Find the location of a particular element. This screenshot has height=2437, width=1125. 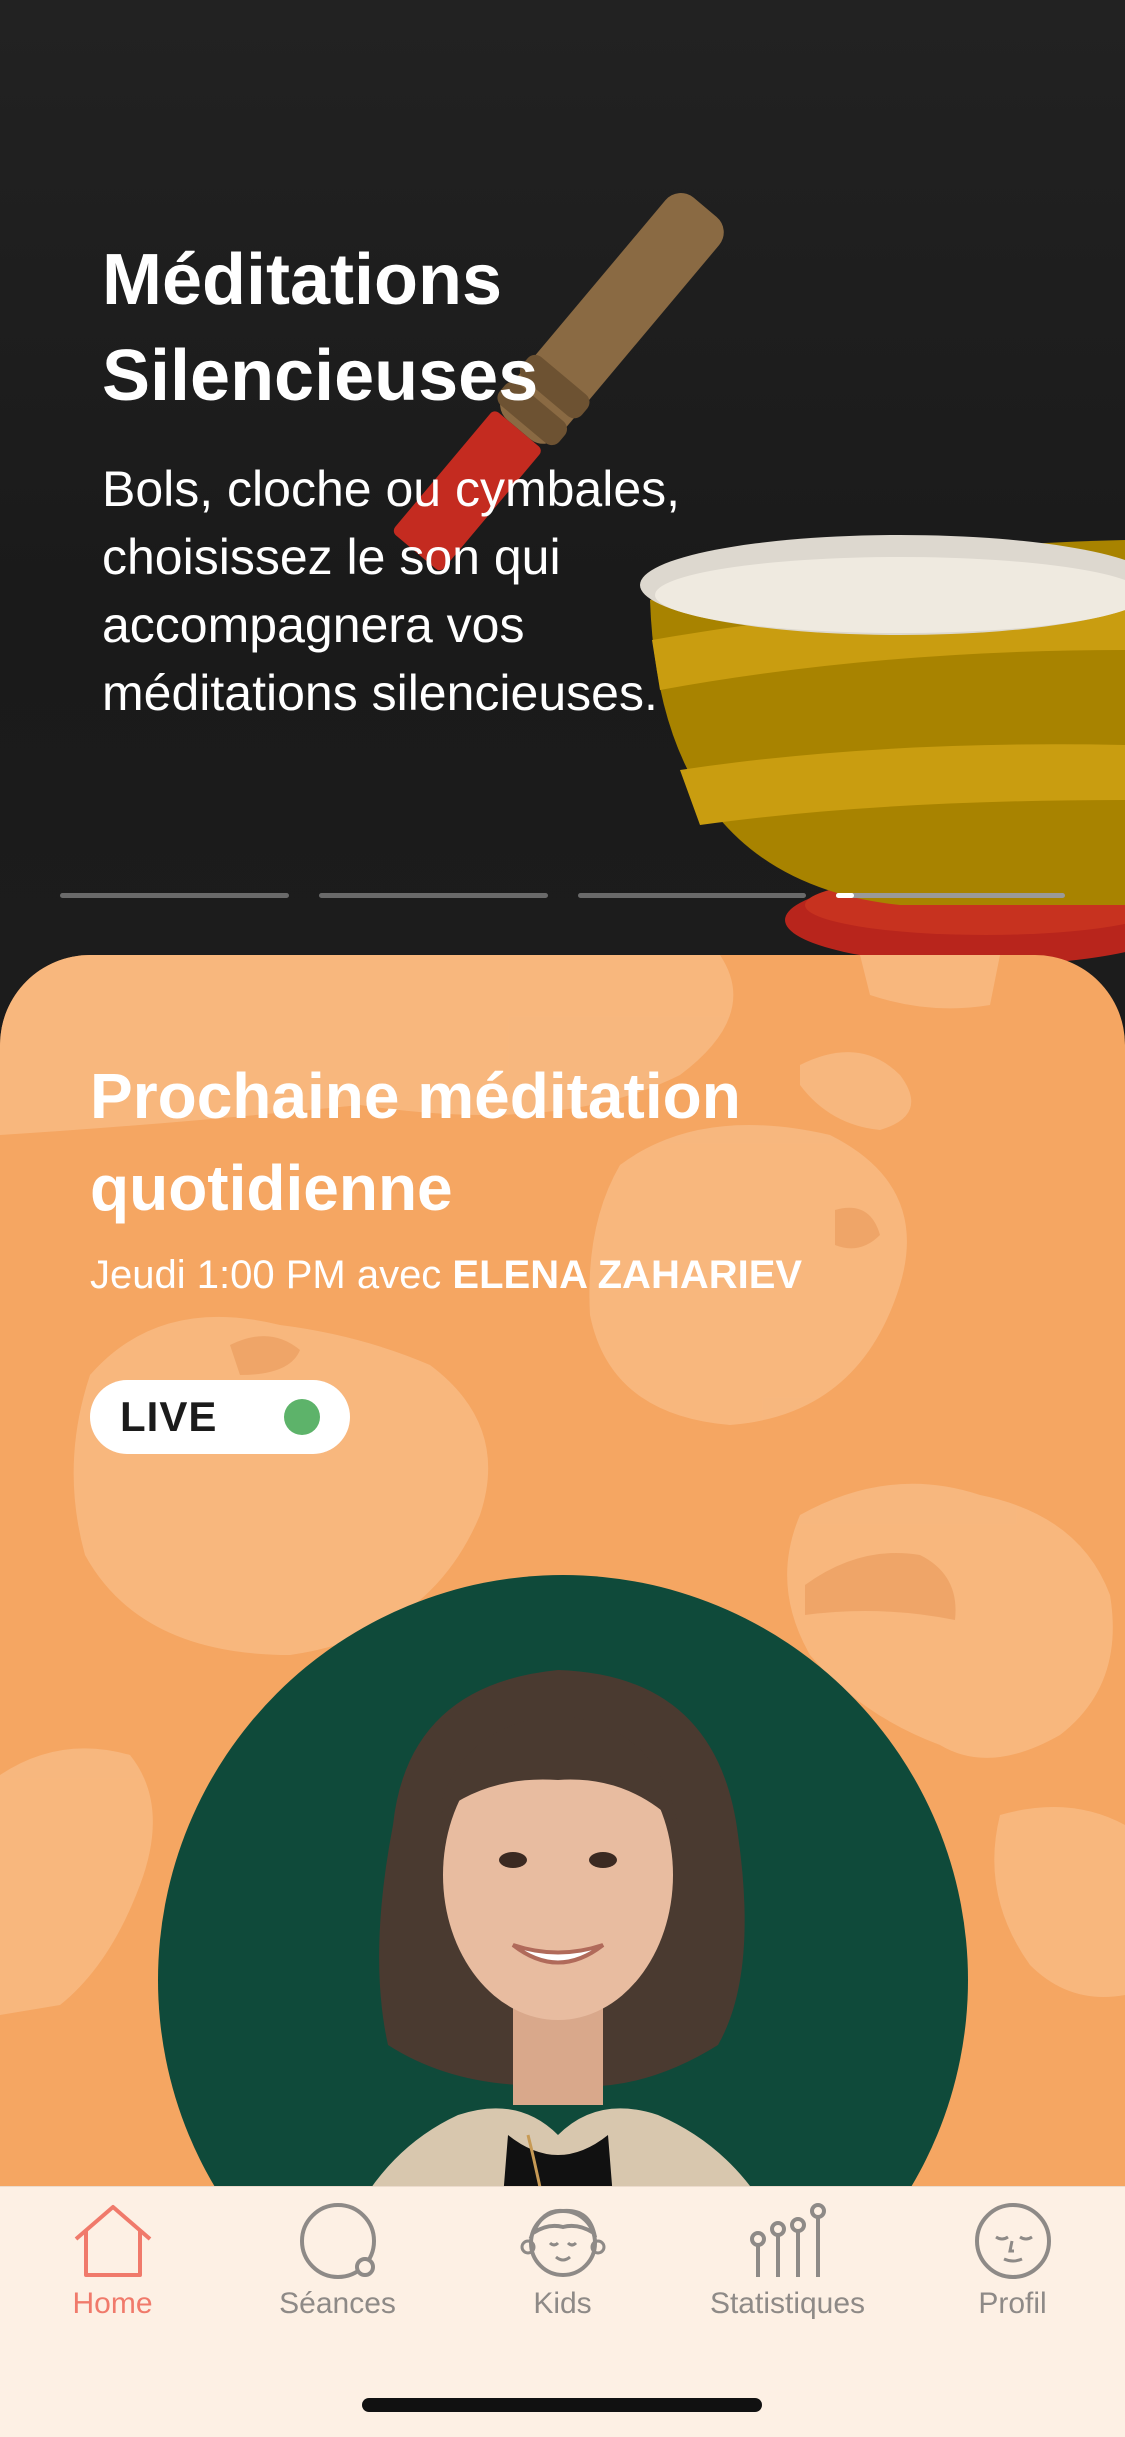

host-name: ELENA ZAHARIEV is located at coordinates (627, 1275).